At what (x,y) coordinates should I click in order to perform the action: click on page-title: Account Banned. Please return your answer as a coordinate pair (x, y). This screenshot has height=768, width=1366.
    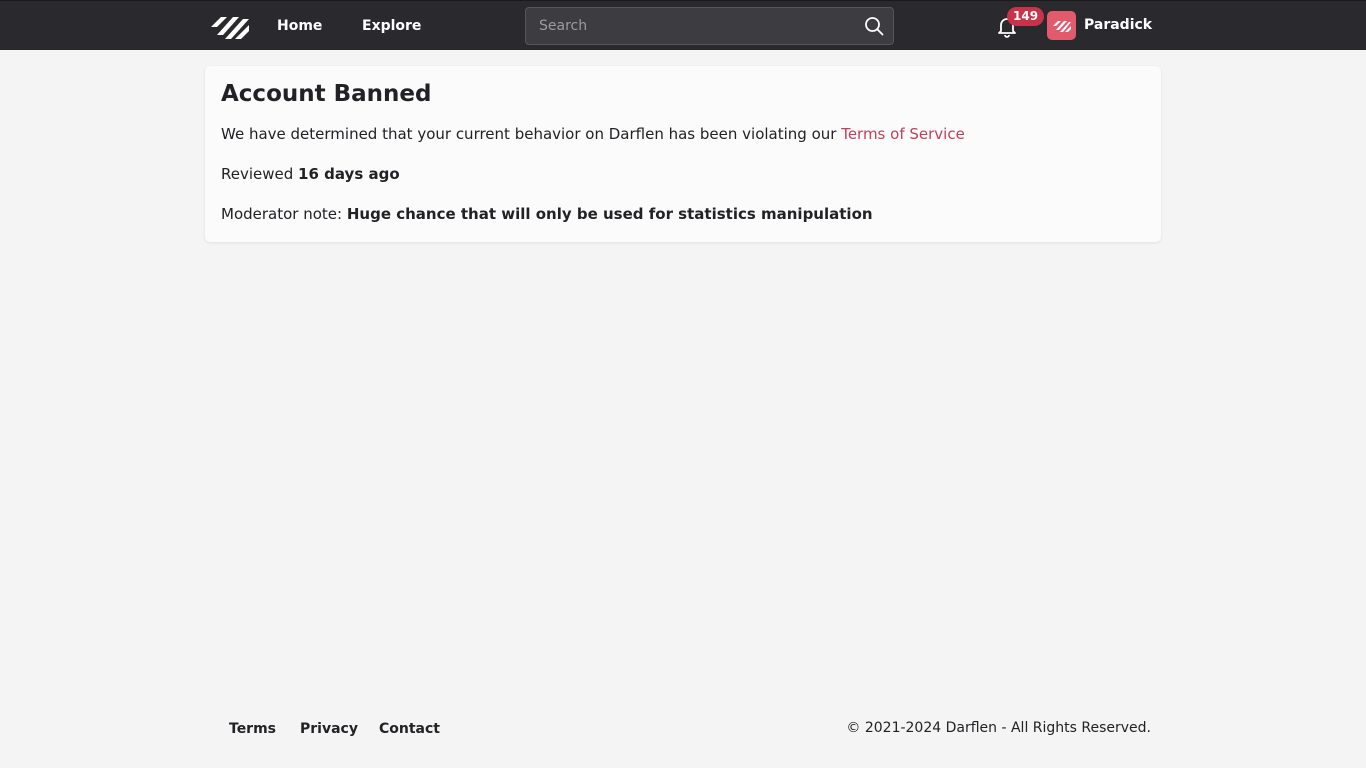
    Looking at the image, I should click on (326, 94).